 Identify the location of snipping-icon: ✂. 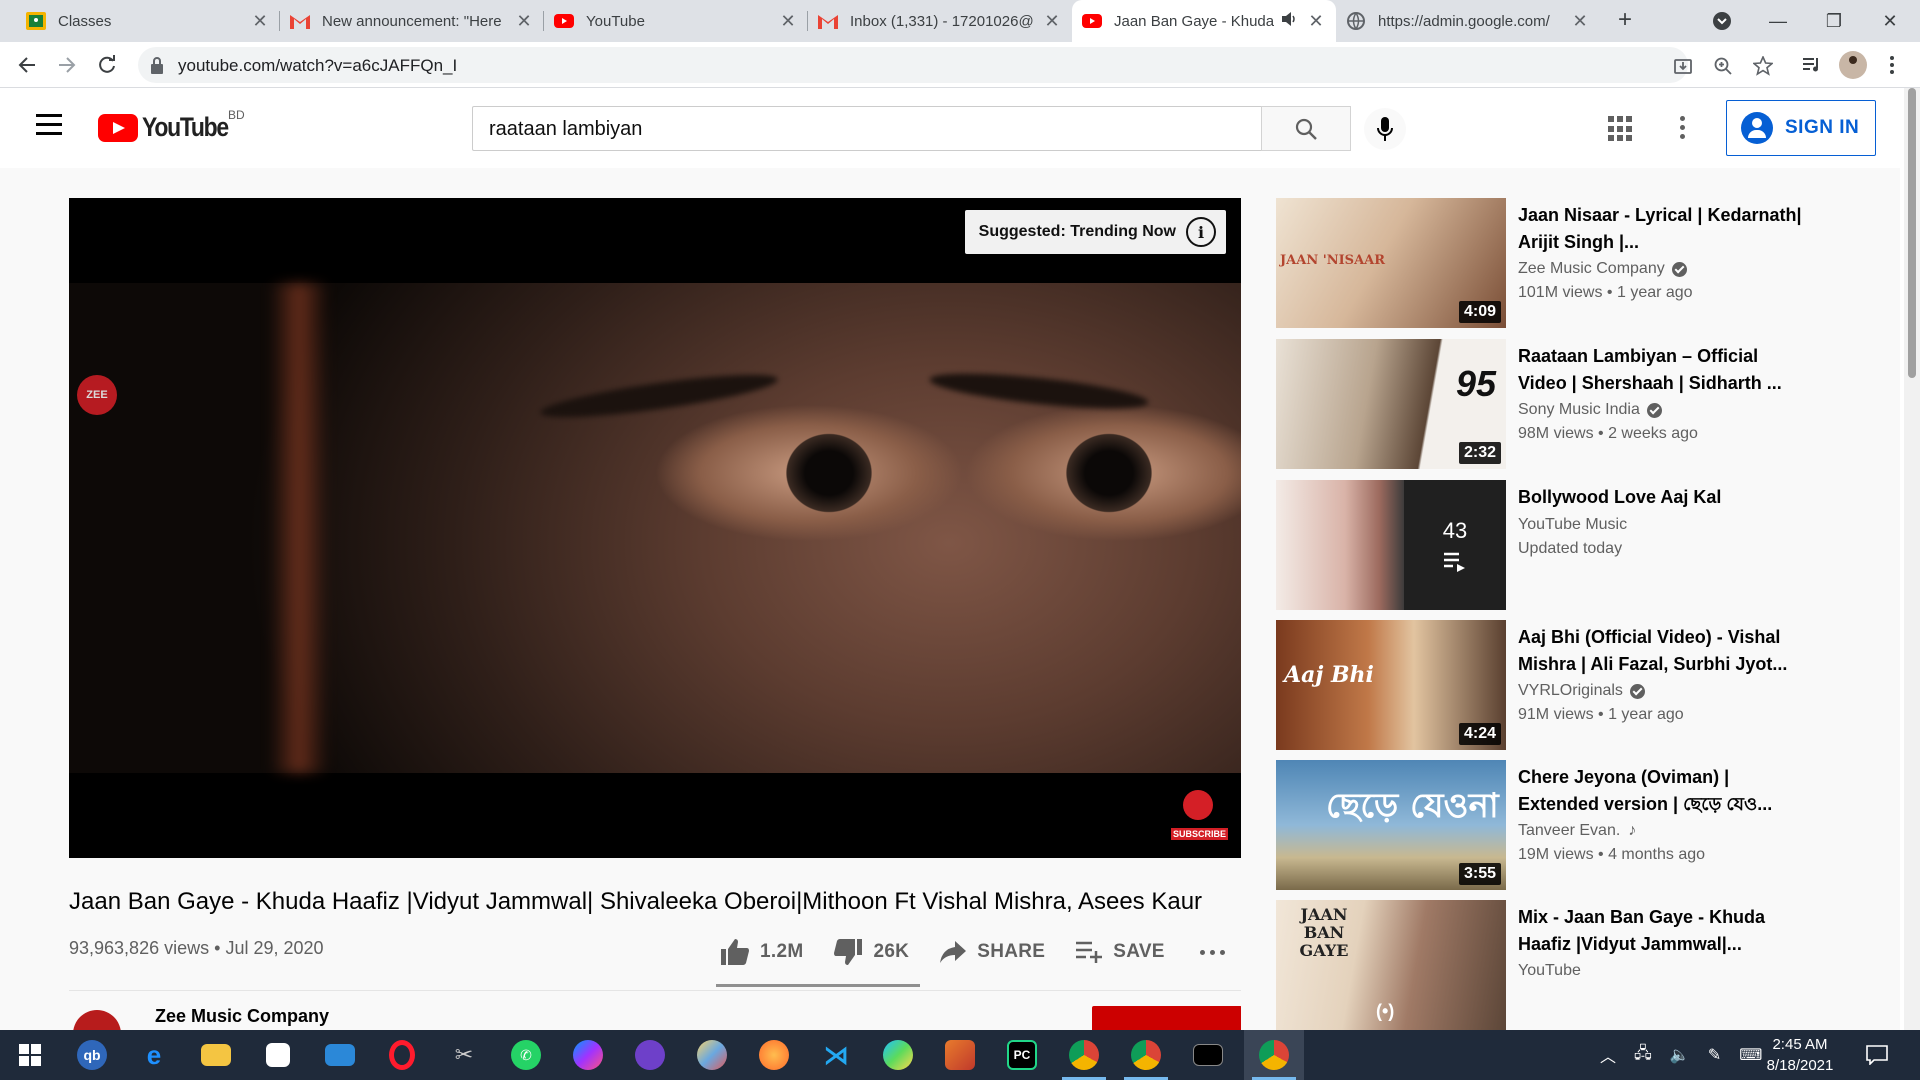
(464, 1055).